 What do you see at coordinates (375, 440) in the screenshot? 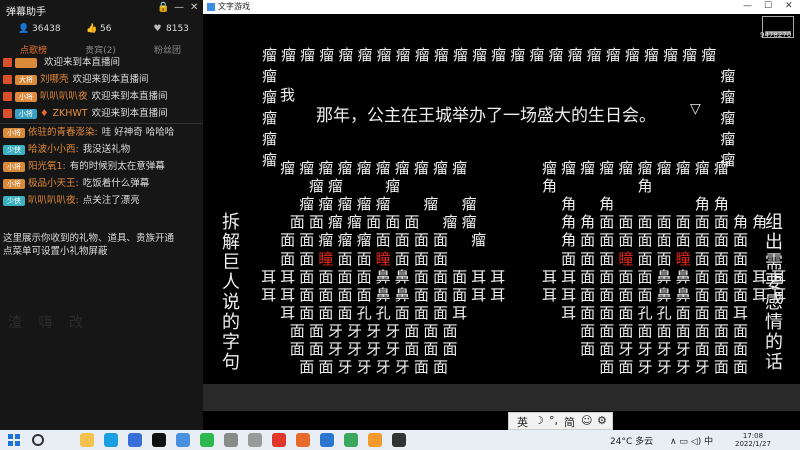
I see `app-orange2-icon` at bounding box center [375, 440].